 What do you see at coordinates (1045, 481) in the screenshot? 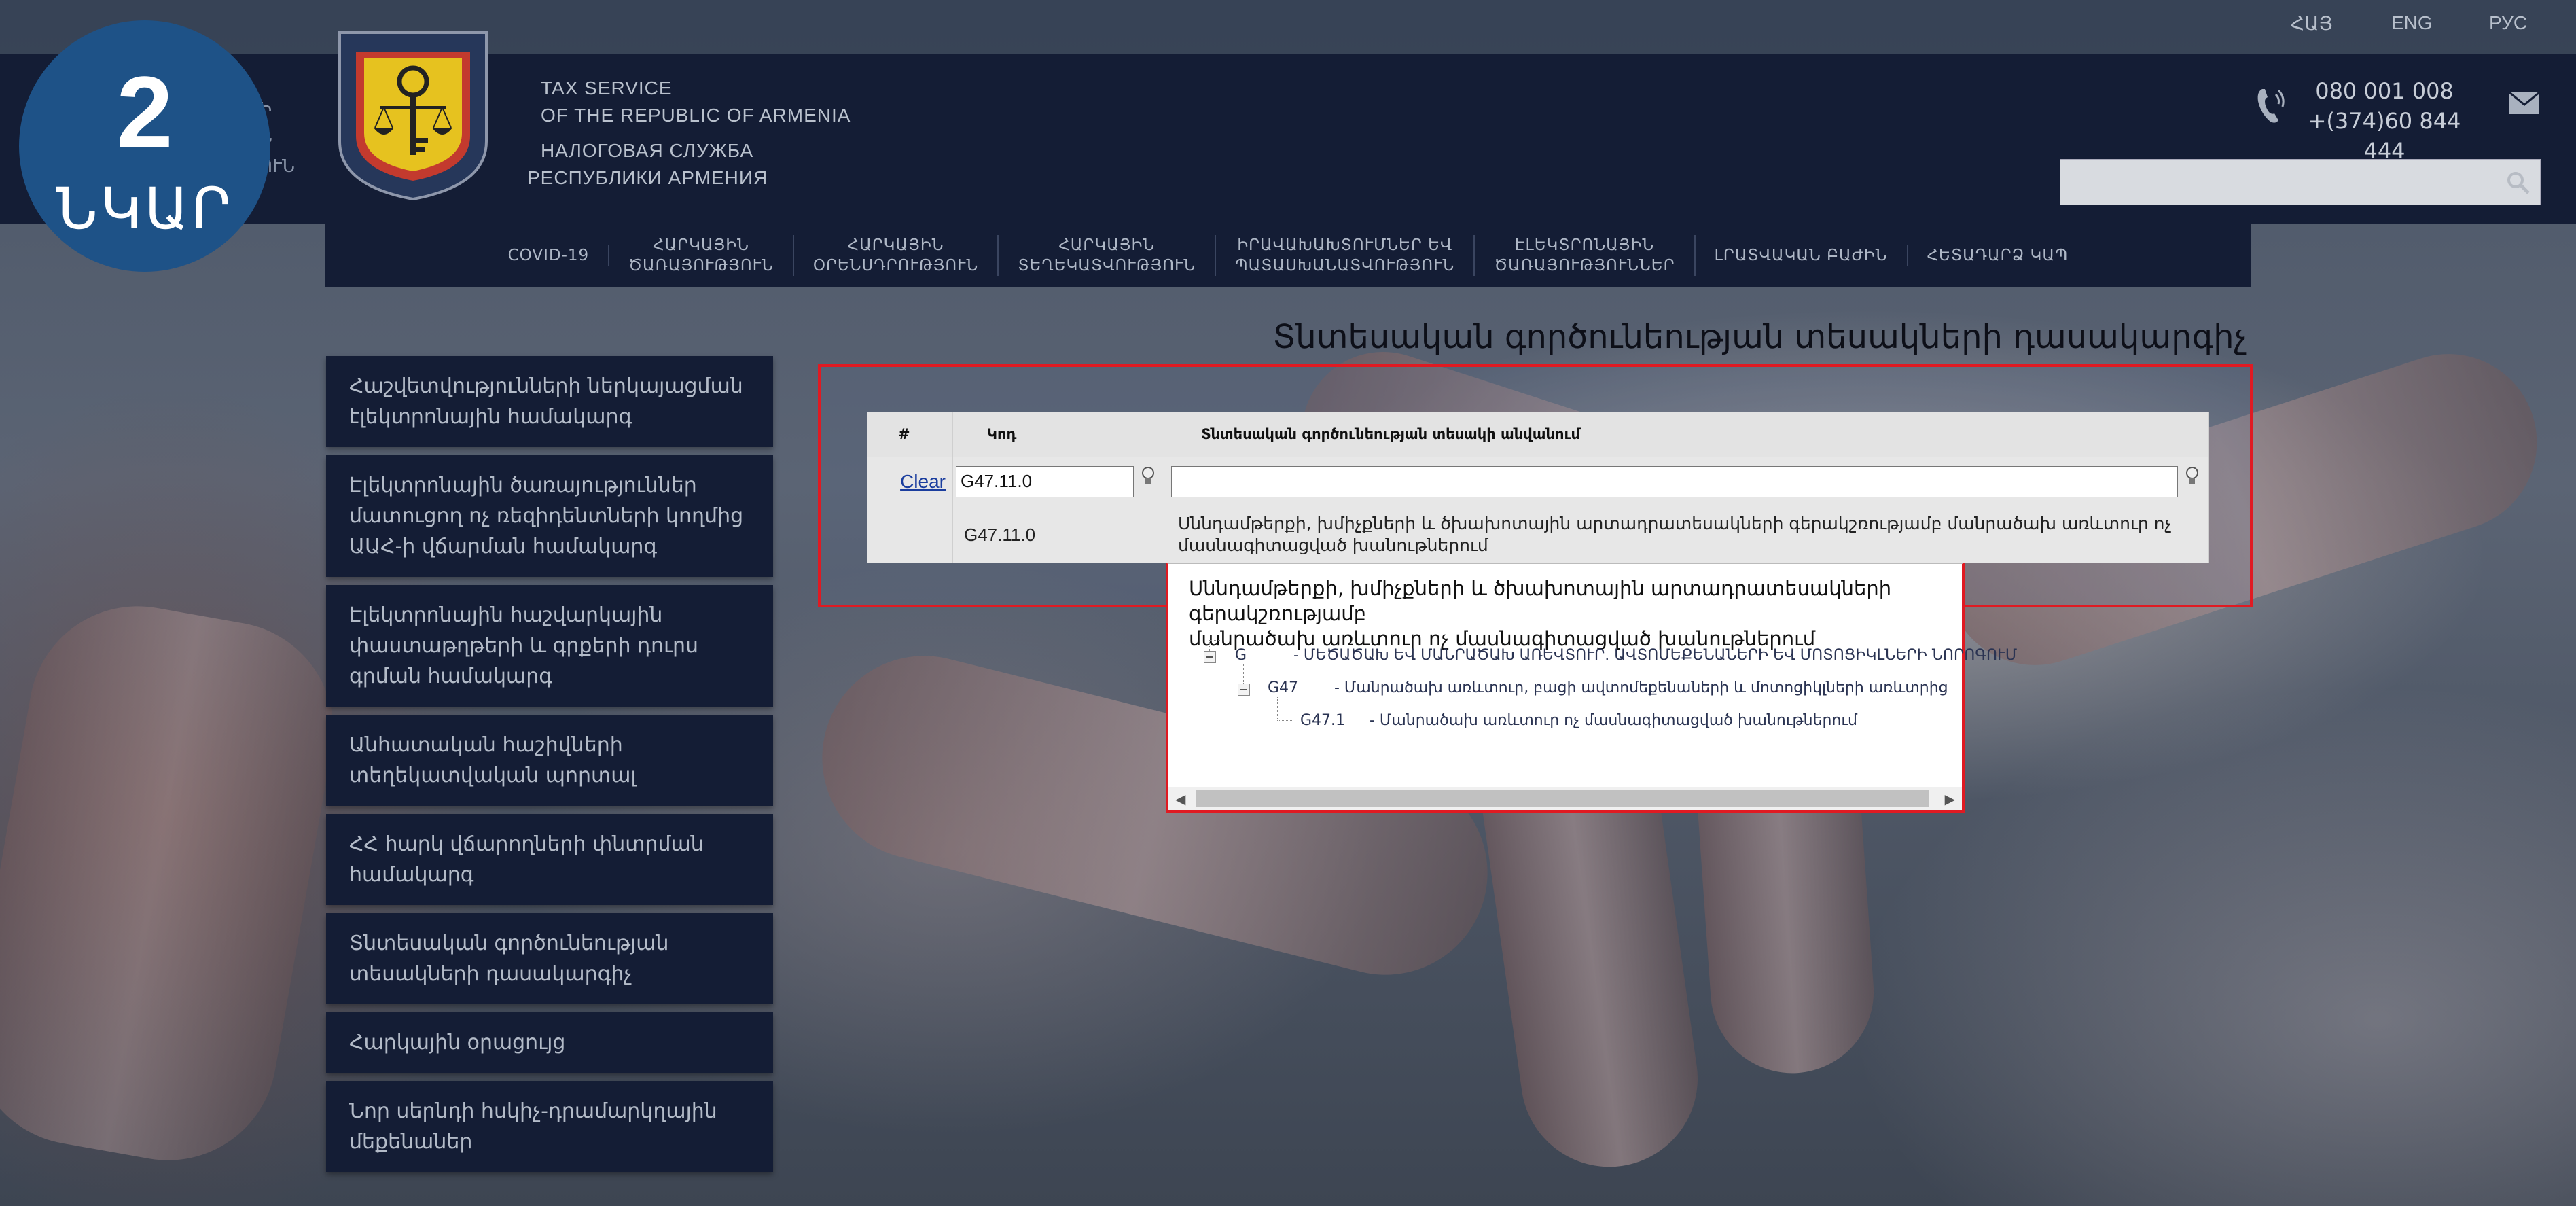
I see `code-filter-input` at bounding box center [1045, 481].